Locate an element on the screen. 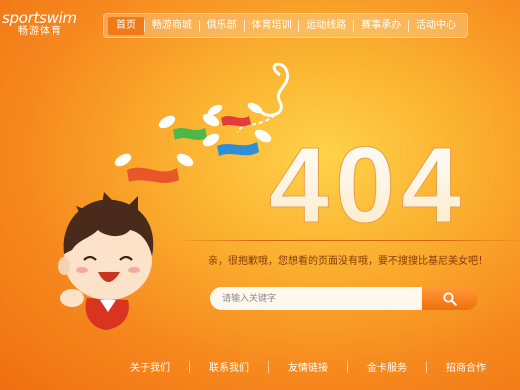  nav-item-events: 赛事承办 is located at coordinates (381, 26).